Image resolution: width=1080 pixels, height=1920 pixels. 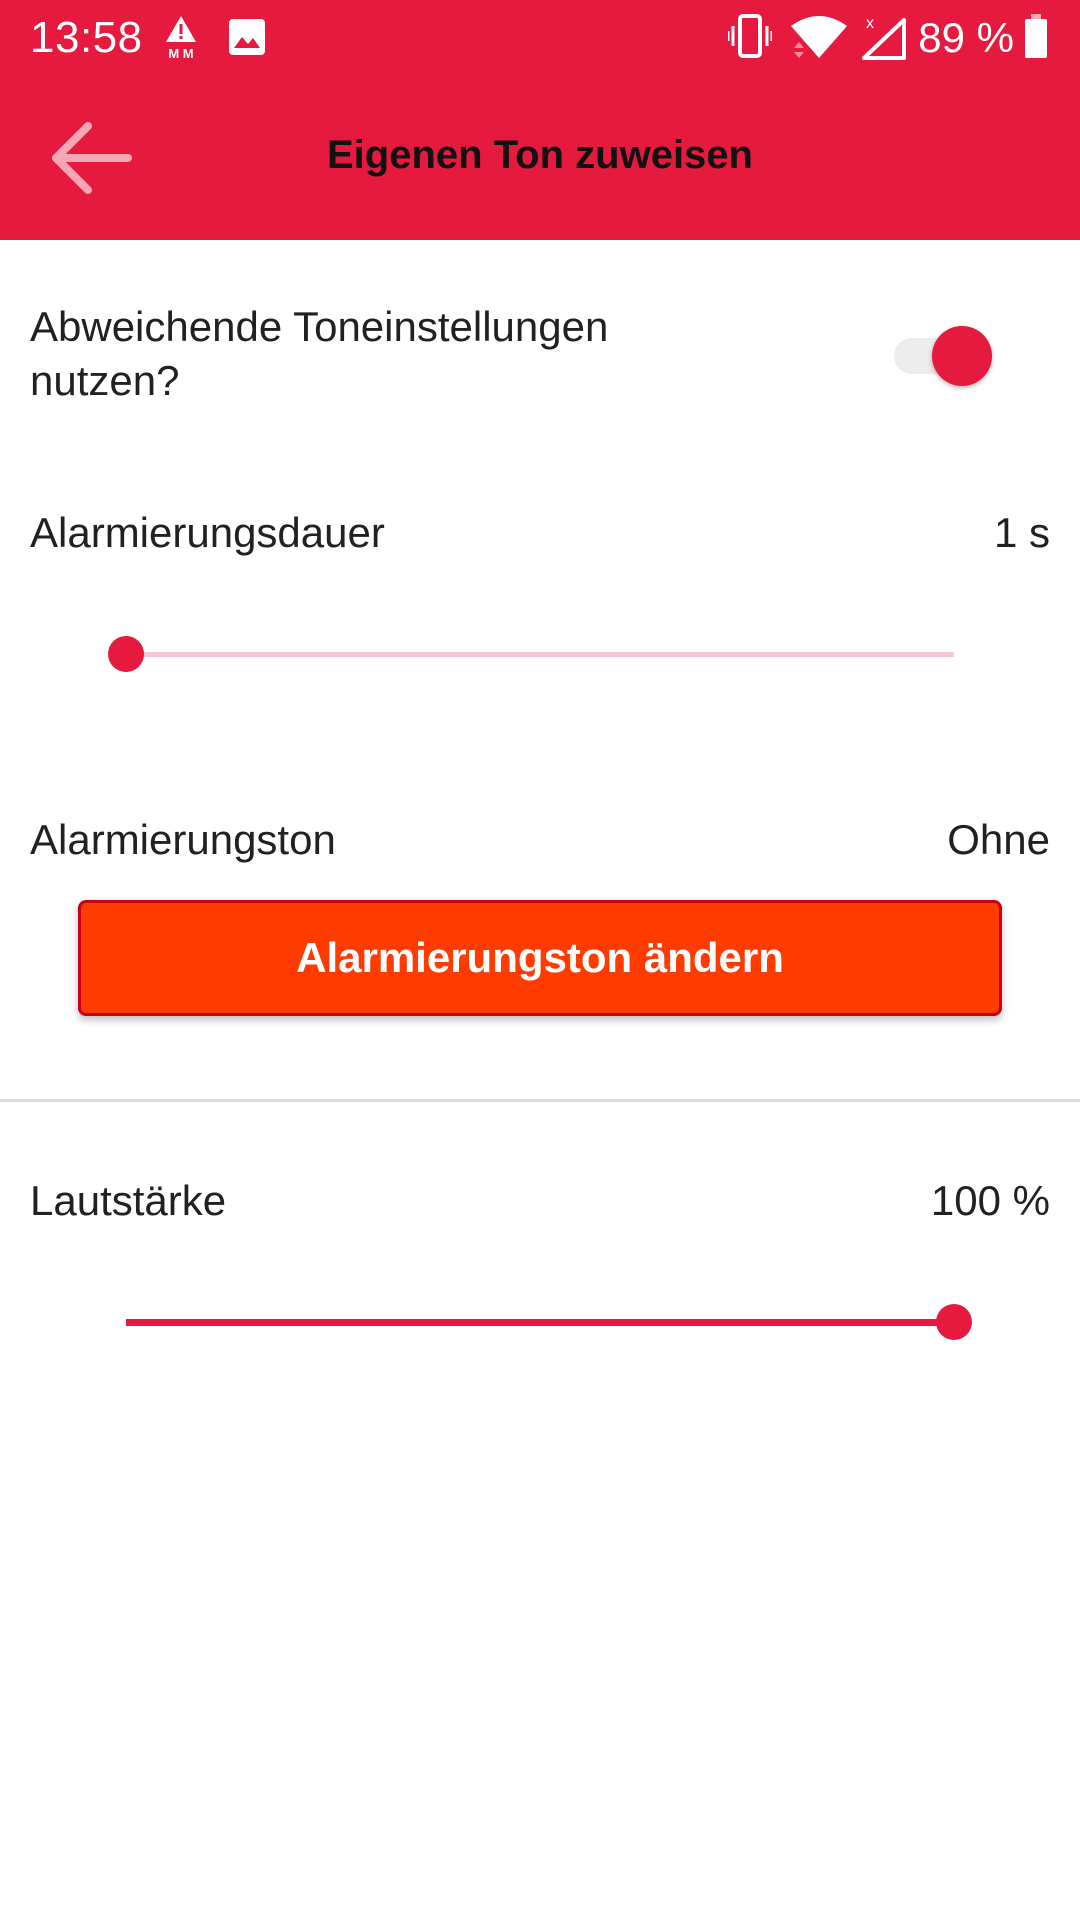 I want to click on status-time: 13:58, so click(x=86, y=37).